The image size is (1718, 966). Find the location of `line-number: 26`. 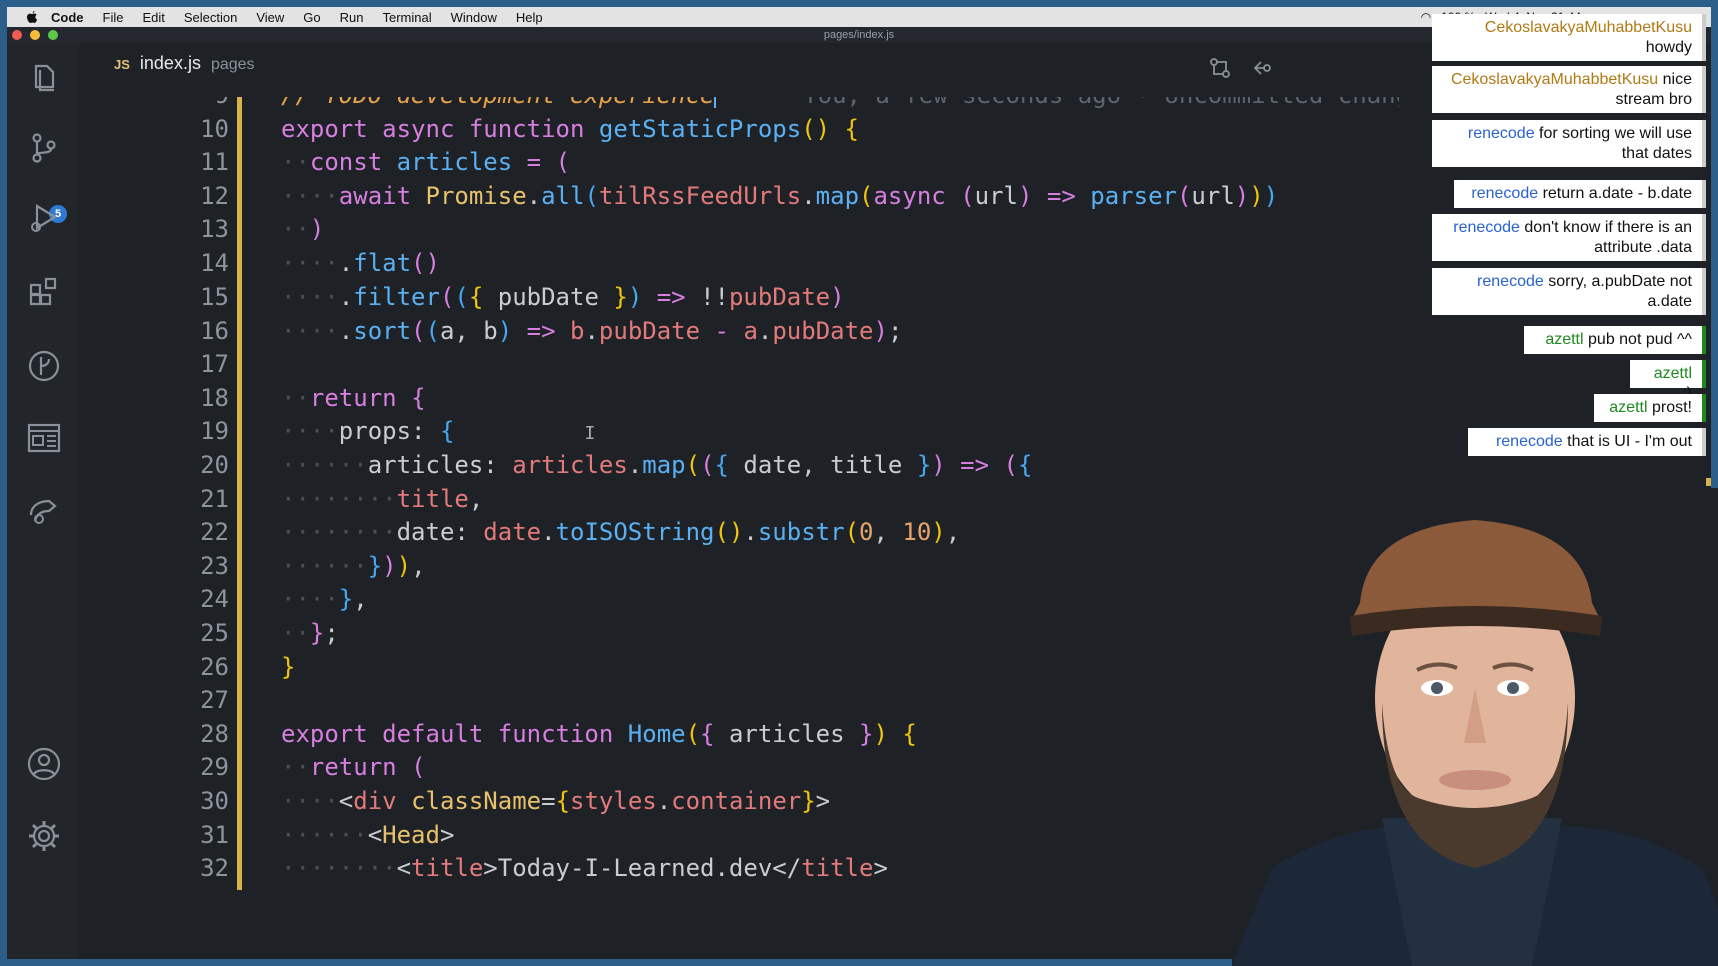

line-number: 26 is located at coordinates (214, 667).